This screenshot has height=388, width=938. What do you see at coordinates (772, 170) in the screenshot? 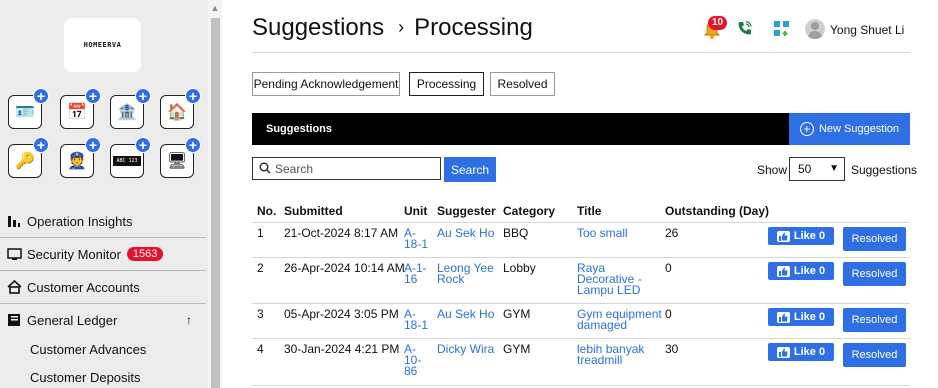
I see `show-label: Show` at bounding box center [772, 170].